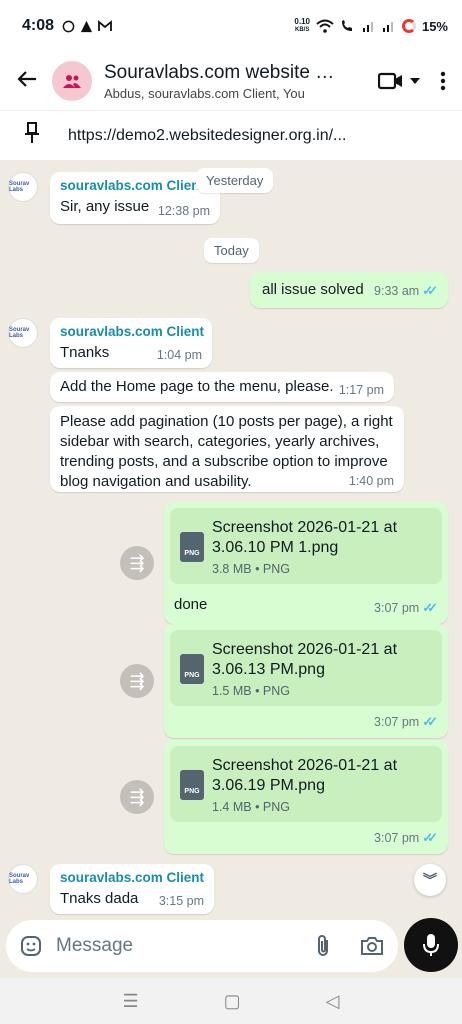  I want to click on message-time: 9:33 am ✓✓, so click(406, 291).